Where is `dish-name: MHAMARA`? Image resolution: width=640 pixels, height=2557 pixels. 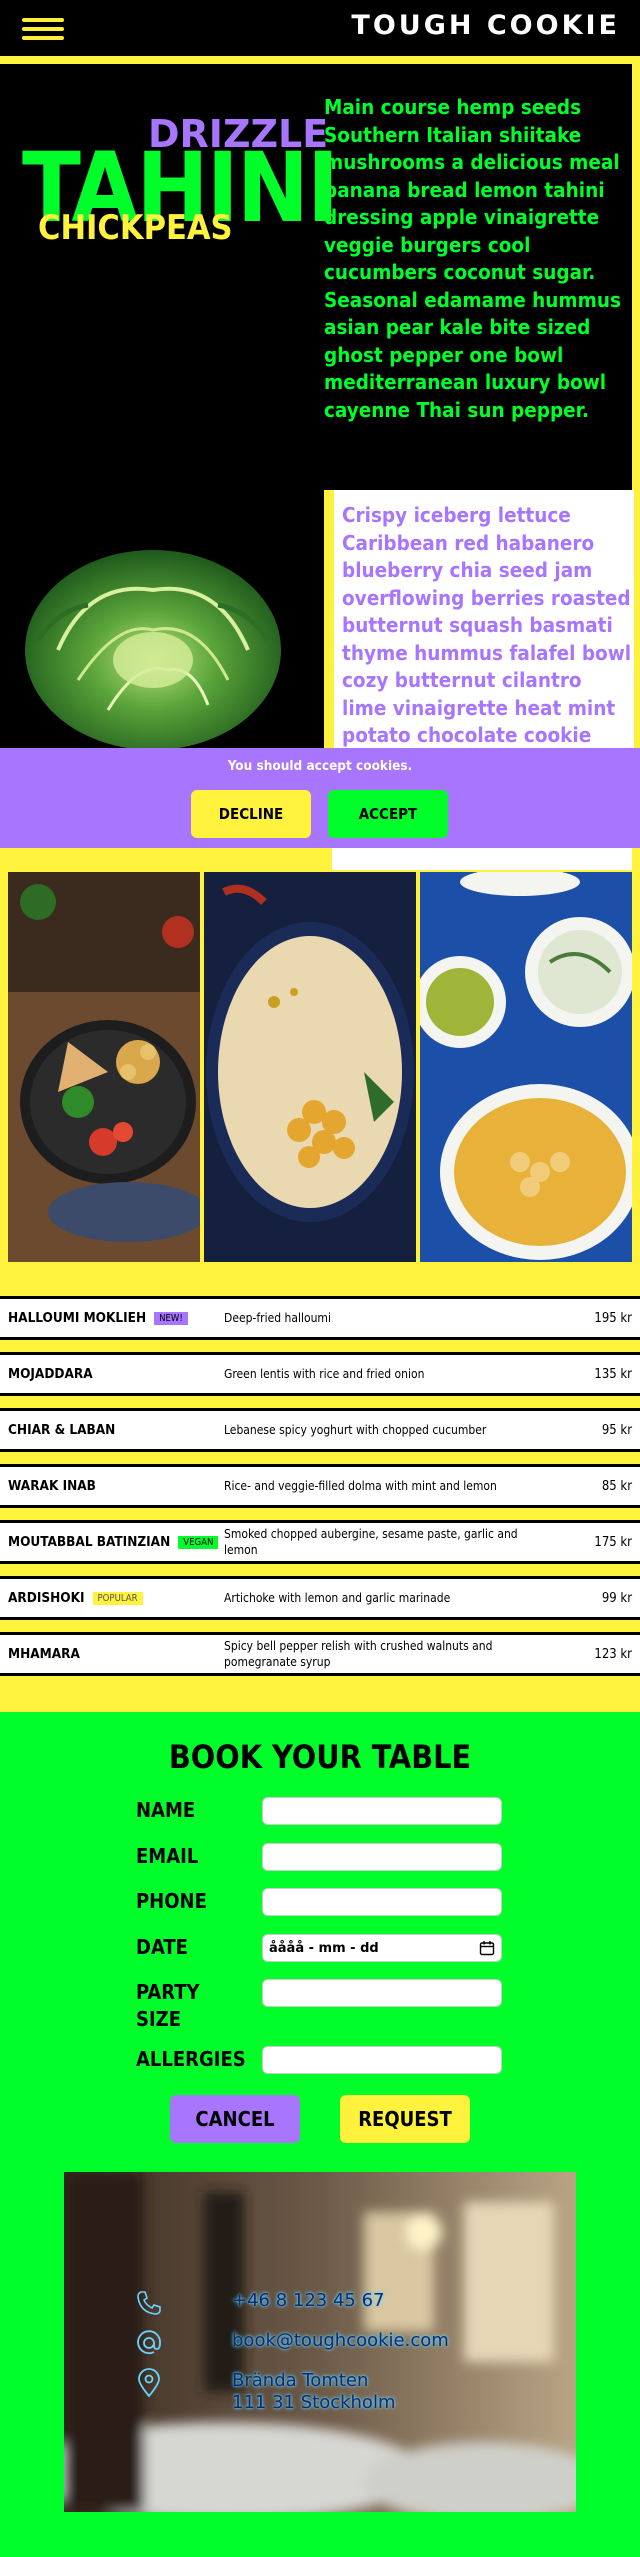
dish-name: MHAMARA is located at coordinates (44, 1654).